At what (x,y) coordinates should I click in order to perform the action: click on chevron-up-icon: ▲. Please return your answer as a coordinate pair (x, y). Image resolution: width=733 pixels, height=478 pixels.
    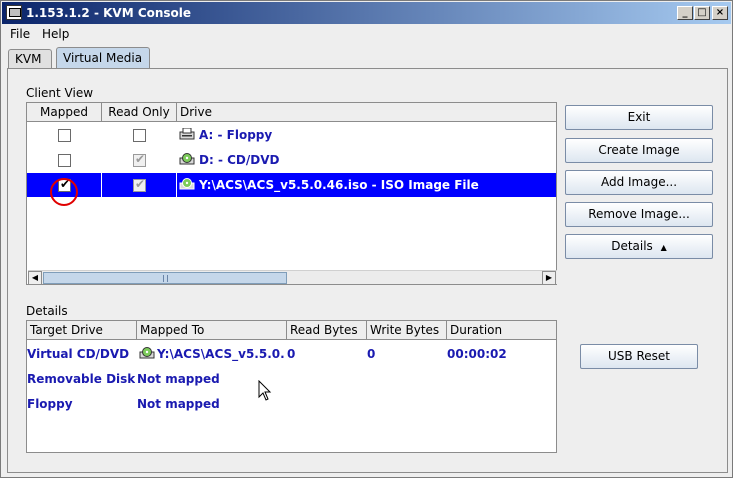
    Looking at the image, I should click on (663, 247).